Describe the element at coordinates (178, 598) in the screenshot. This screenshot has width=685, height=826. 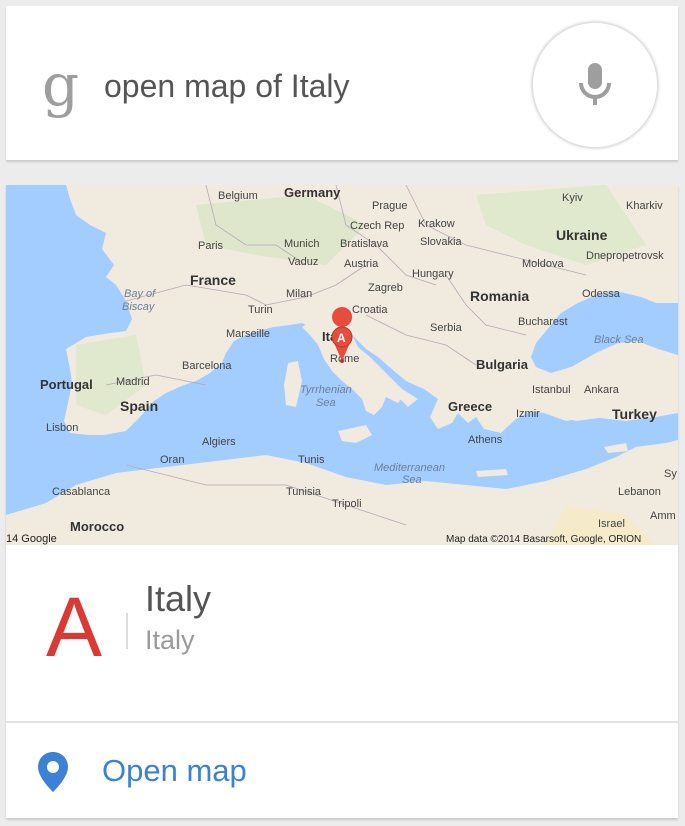
I see `place-title: Italy` at that location.